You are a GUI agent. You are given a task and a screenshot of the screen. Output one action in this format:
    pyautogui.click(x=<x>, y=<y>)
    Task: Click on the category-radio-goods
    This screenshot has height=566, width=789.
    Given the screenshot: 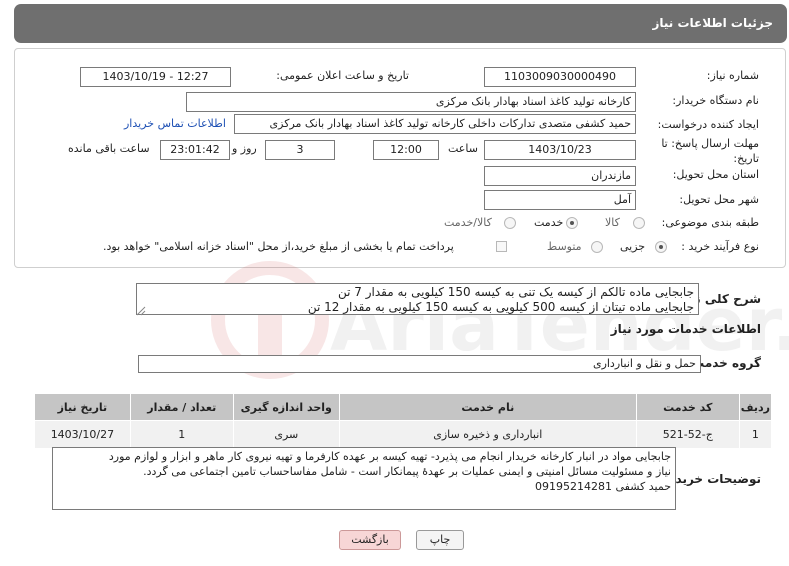 What is the action you would take?
    pyautogui.click(x=639, y=223)
    